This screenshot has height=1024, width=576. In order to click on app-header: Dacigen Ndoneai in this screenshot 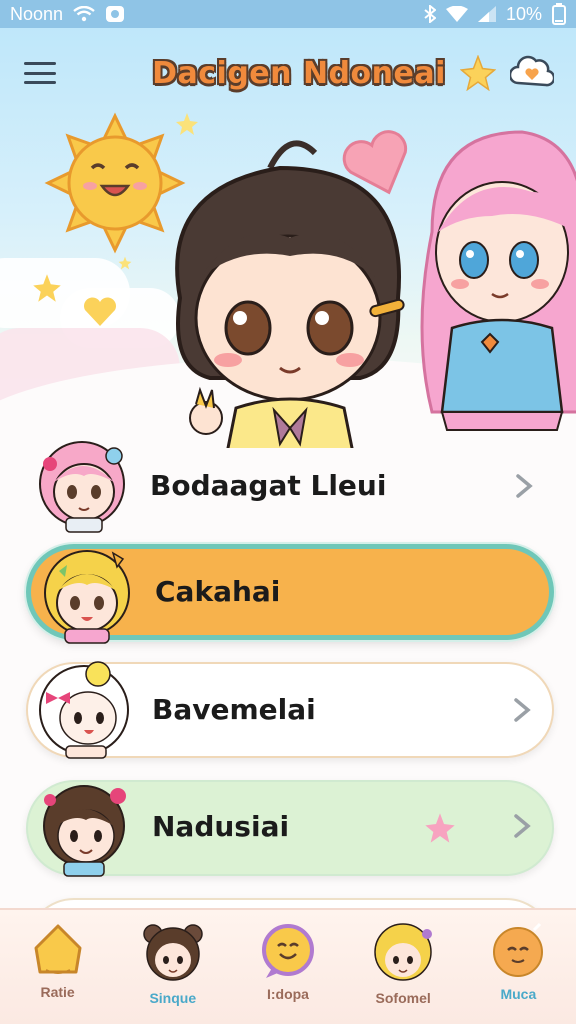, I will do `click(288, 73)`.